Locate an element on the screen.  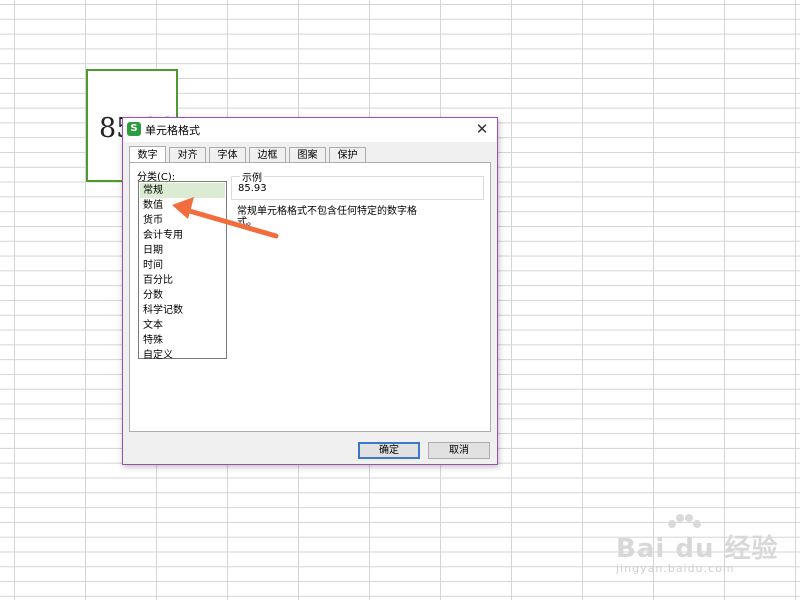
wps-spreadsheet-icon: S is located at coordinates (134, 129).